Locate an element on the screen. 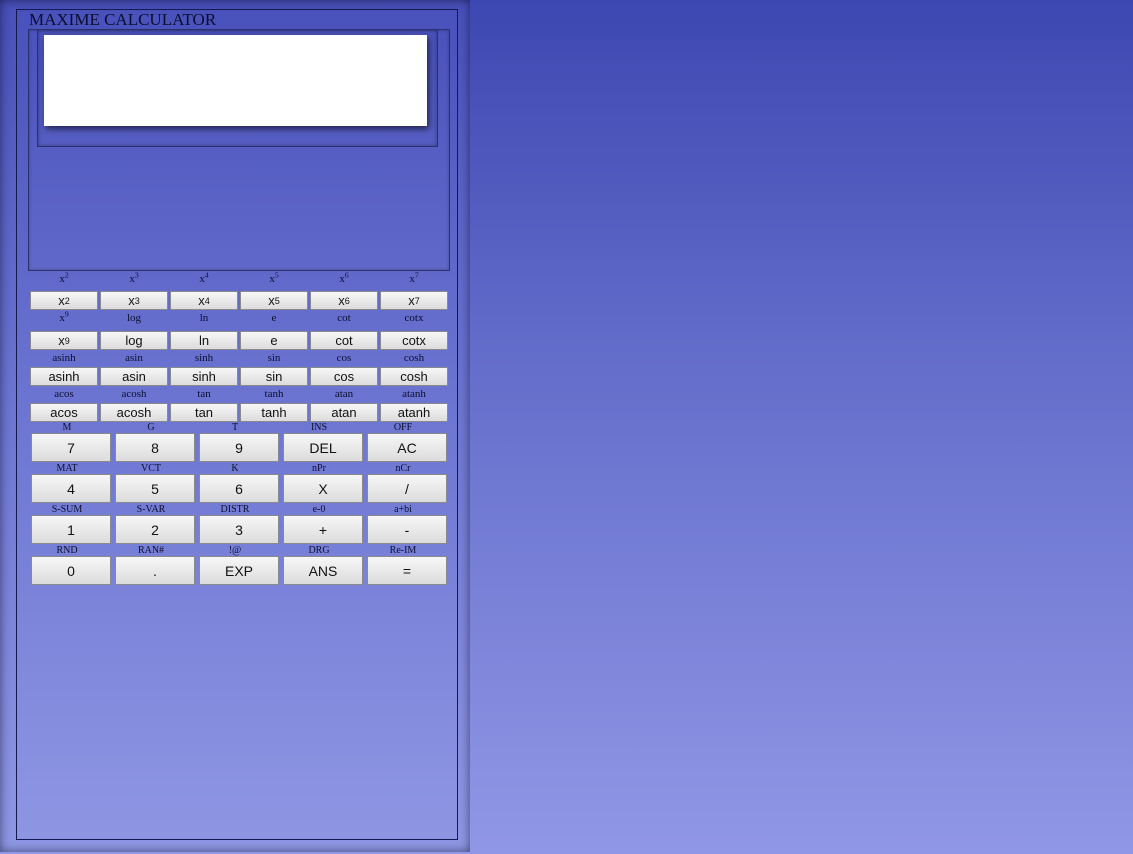 The width and height of the screenshot is (1133, 854). shift-label-atan: atan is located at coordinates (344, 394).